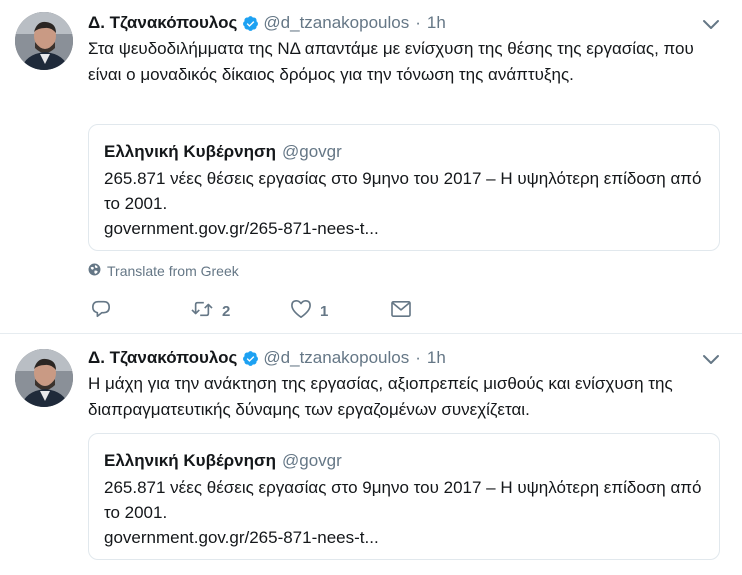 The height and width of the screenshot is (575, 742). I want to click on reply-button, so click(101, 311).